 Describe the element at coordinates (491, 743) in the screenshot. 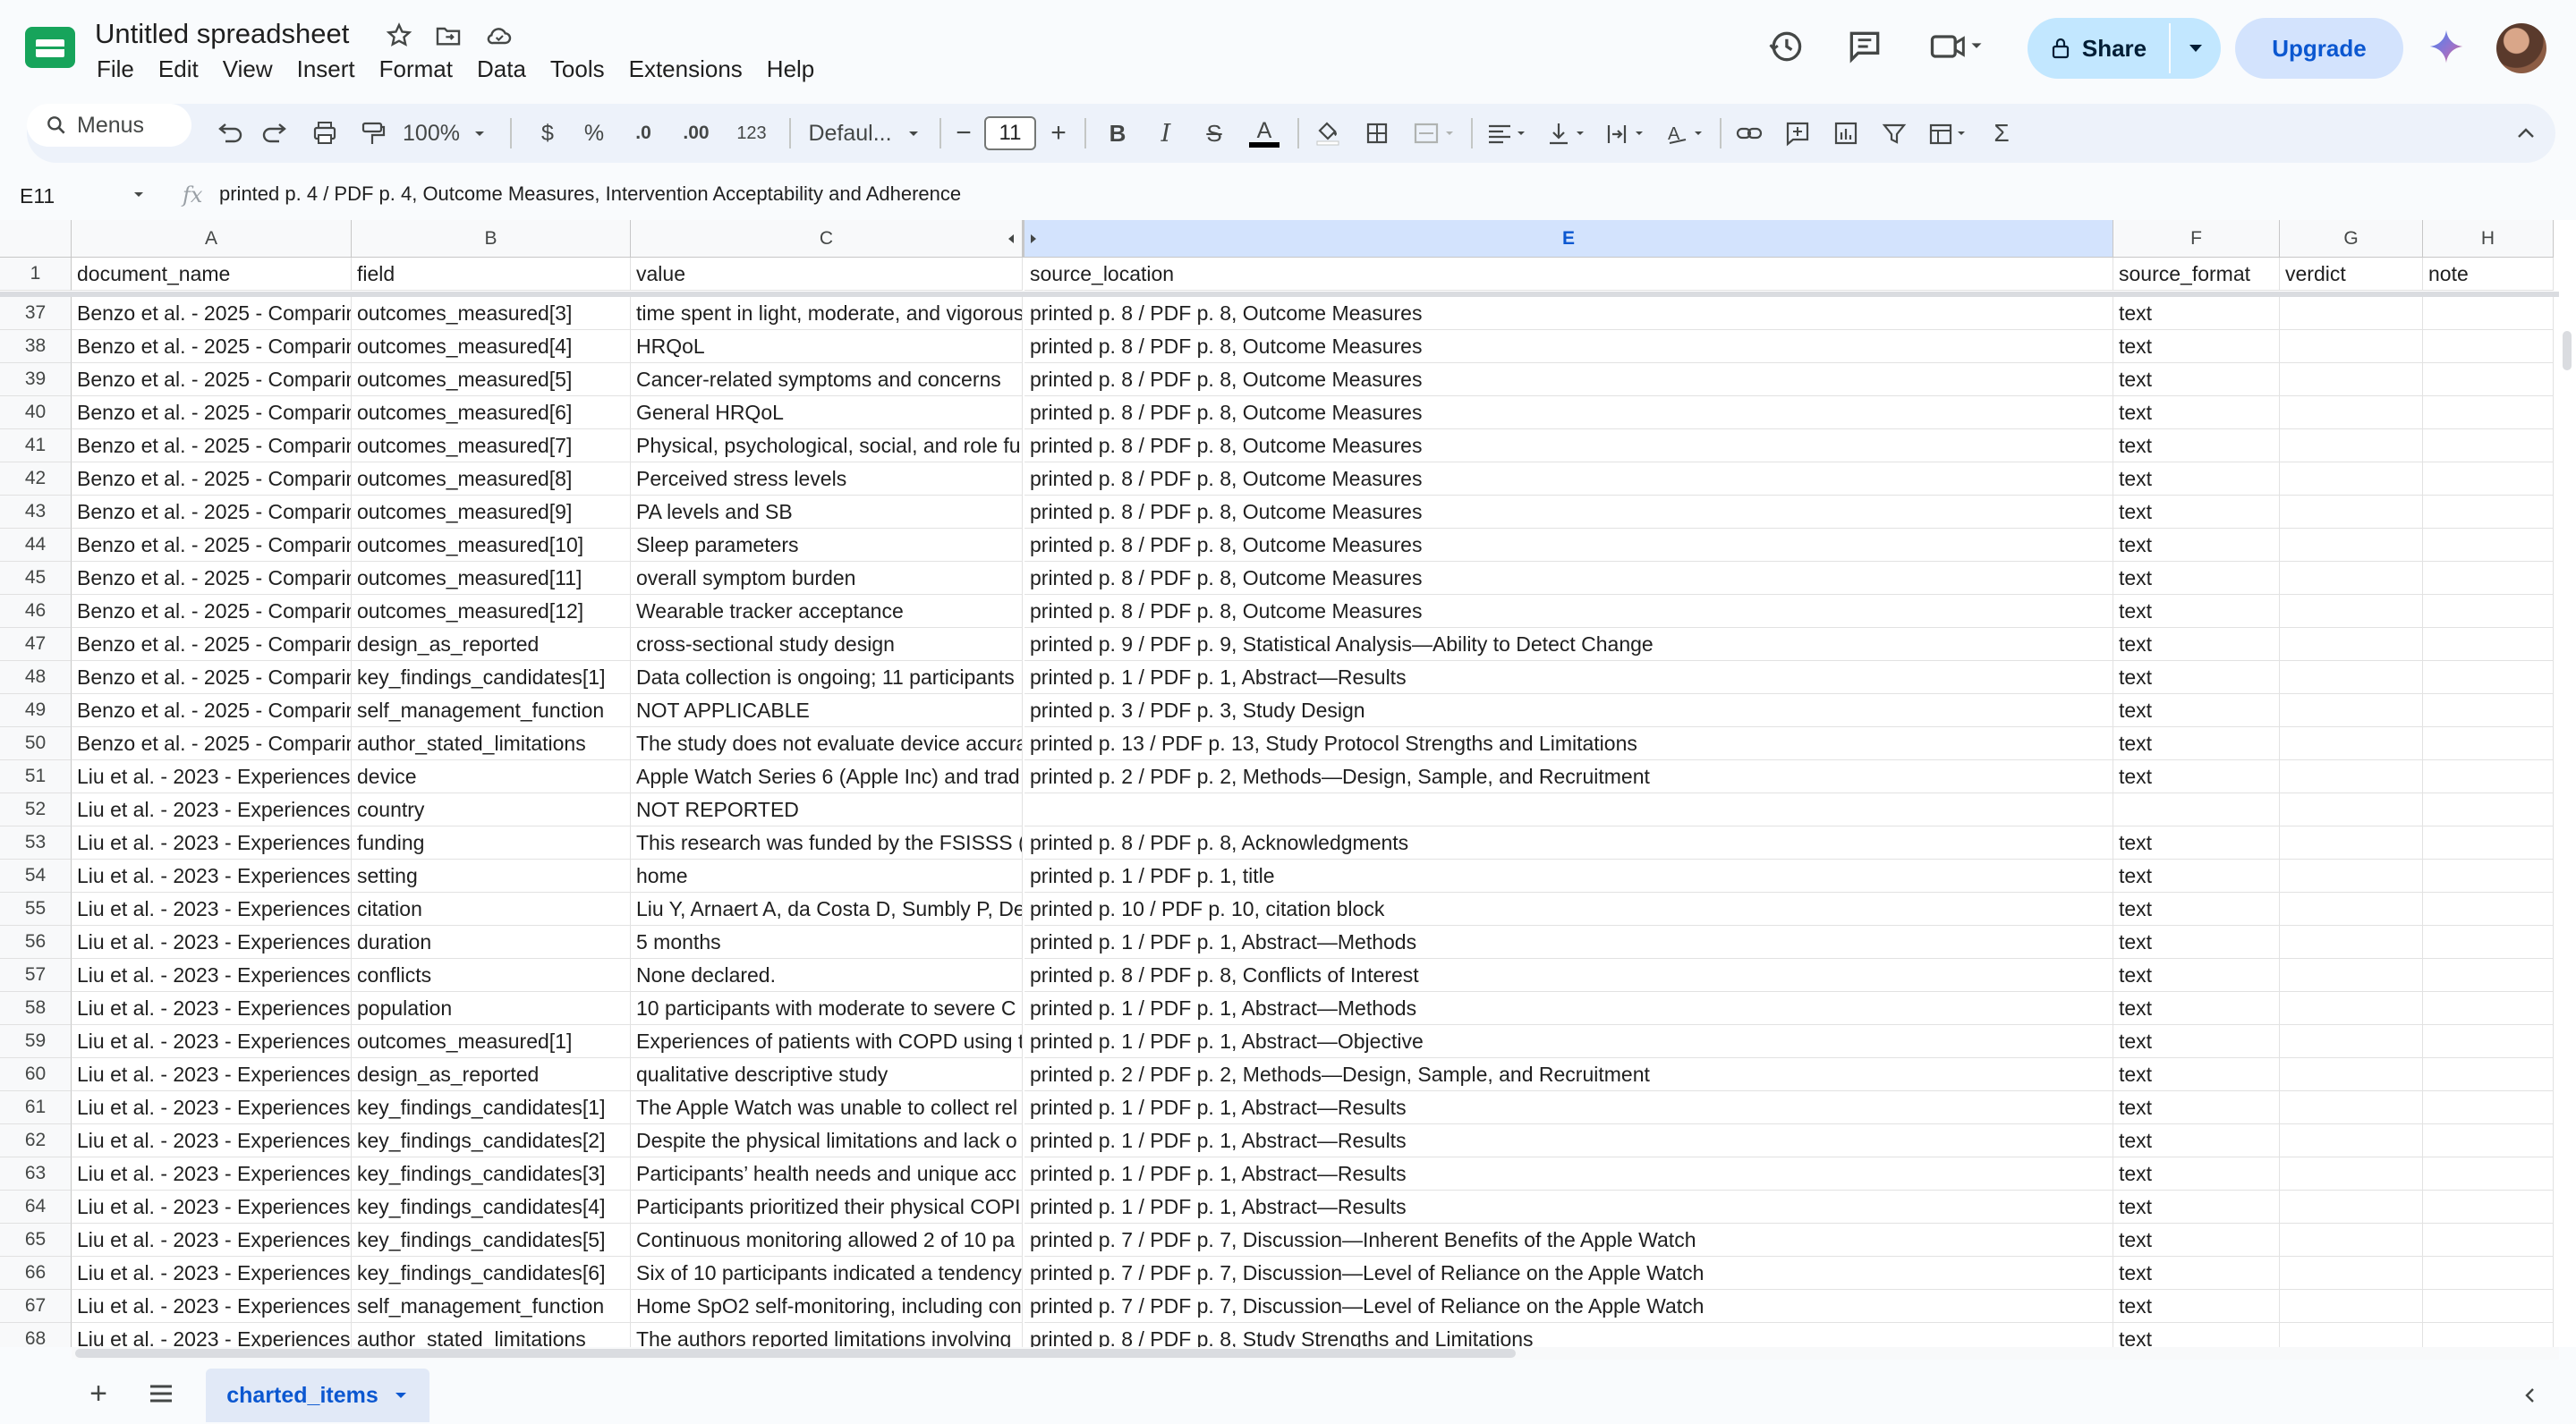

I see `data-field-cell: author_stated_limitations` at that location.